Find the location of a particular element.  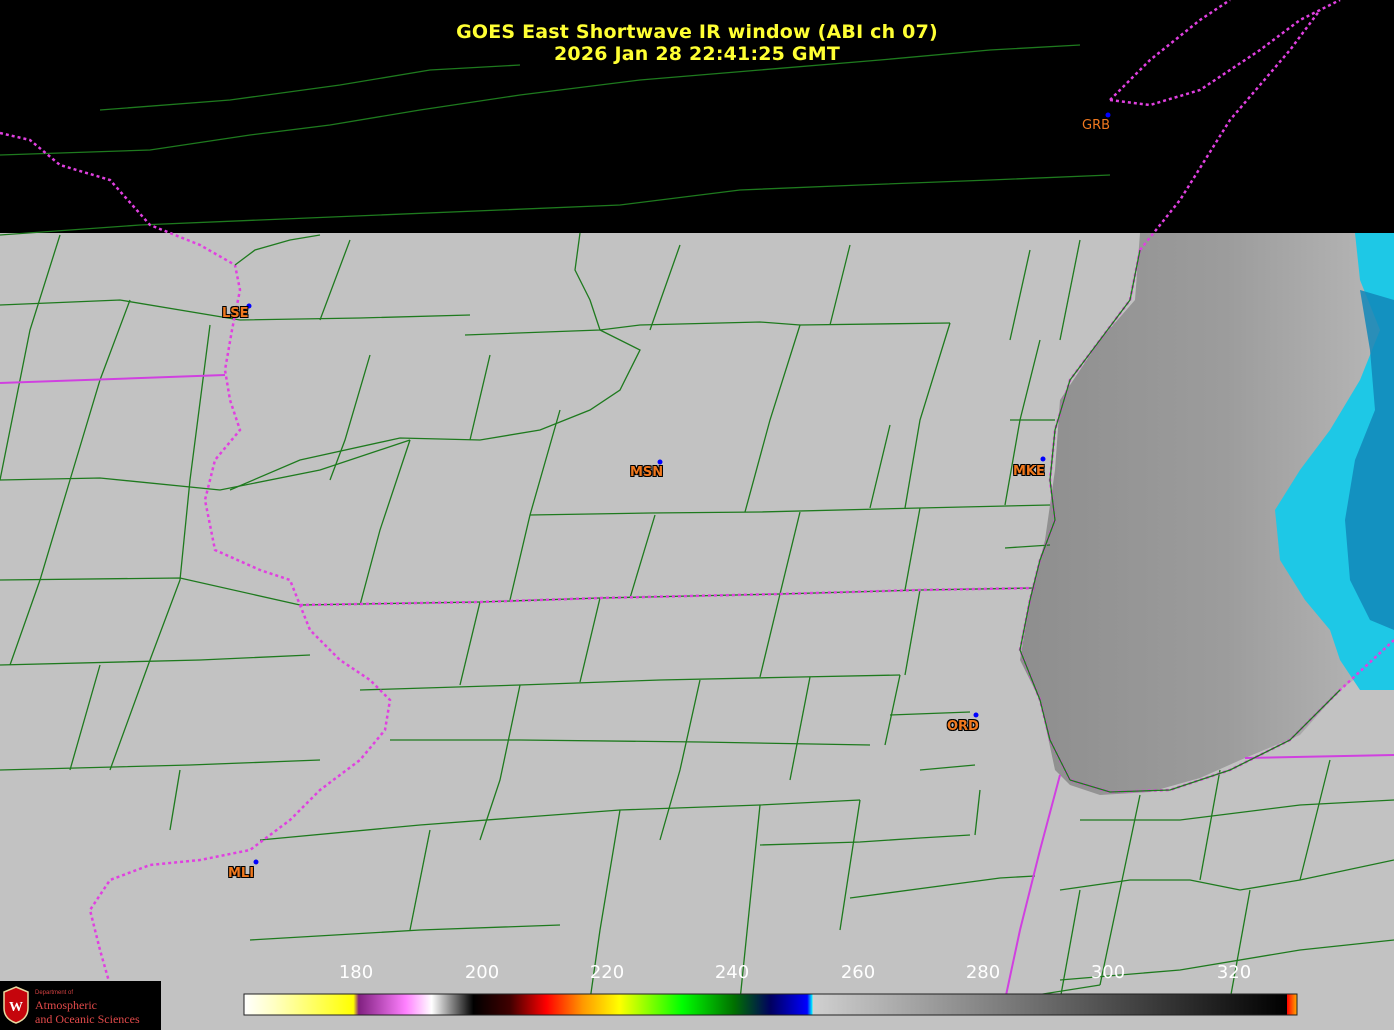

station-label-lse: LSE is located at coordinates (235, 313).